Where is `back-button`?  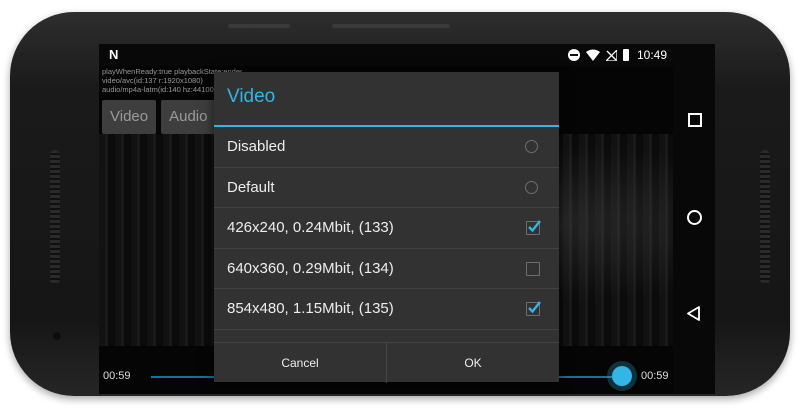 back-button is located at coordinates (693, 313).